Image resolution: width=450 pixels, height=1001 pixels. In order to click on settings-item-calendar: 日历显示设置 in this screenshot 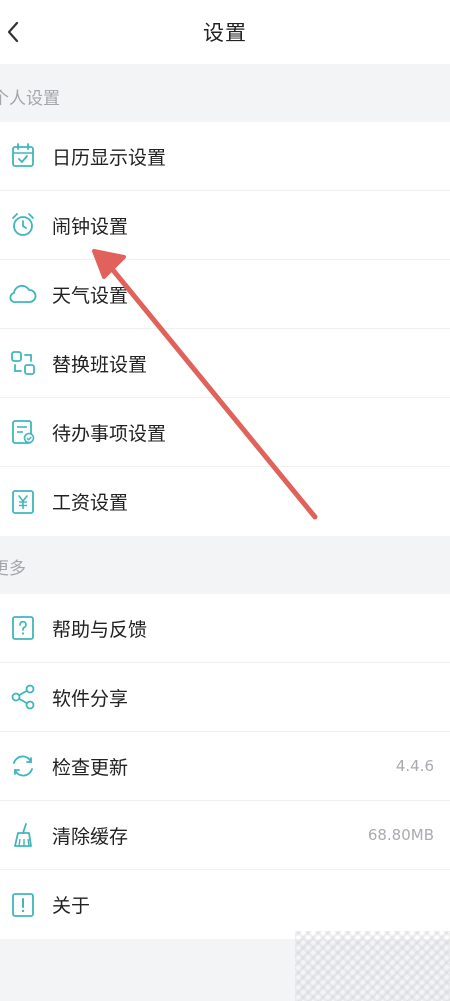, I will do `click(225, 156)`.